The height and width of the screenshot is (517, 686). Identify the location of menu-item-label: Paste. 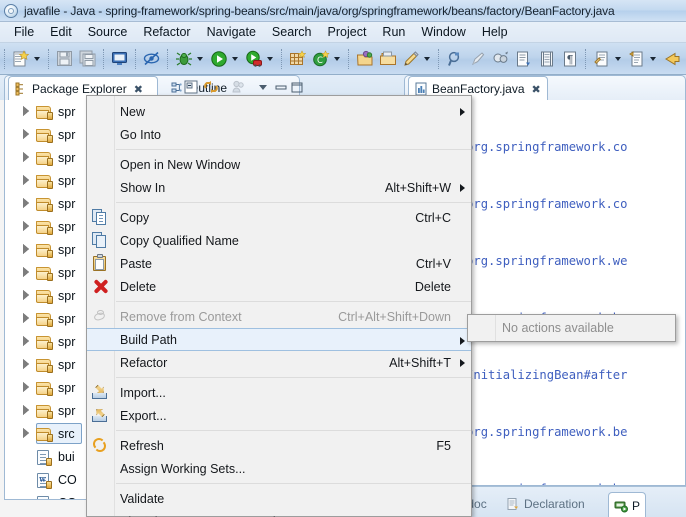
(136, 263).